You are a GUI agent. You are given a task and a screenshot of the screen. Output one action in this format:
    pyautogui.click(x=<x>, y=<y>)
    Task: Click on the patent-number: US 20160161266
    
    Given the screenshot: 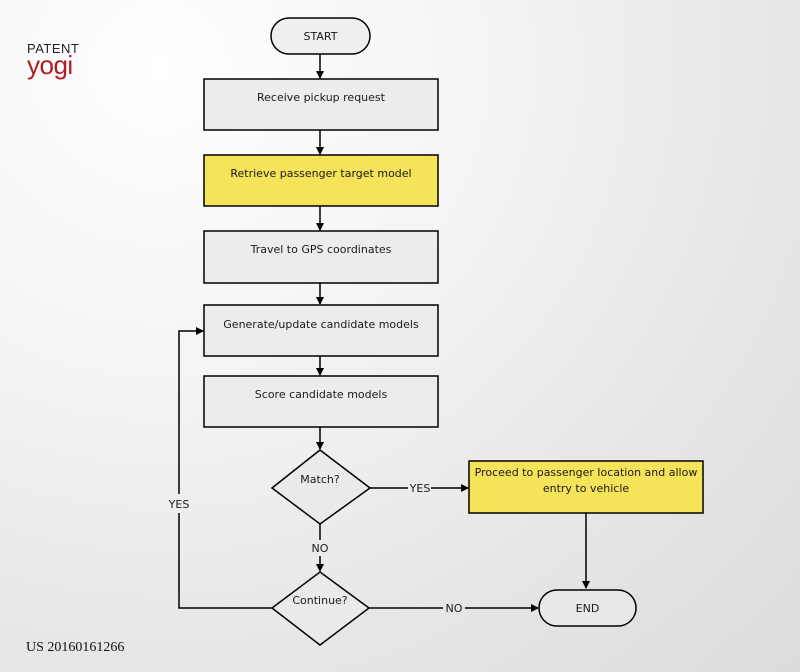 What is the action you would take?
    pyautogui.click(x=75, y=647)
    